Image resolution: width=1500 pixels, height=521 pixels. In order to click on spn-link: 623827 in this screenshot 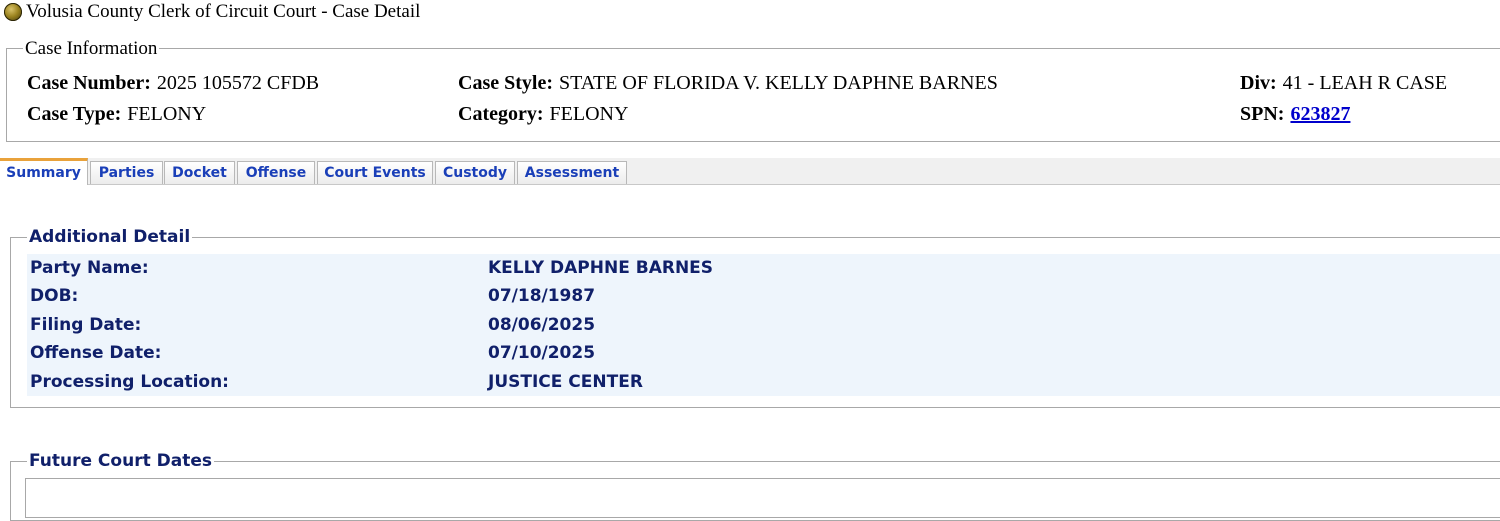, I will do `click(1320, 114)`.